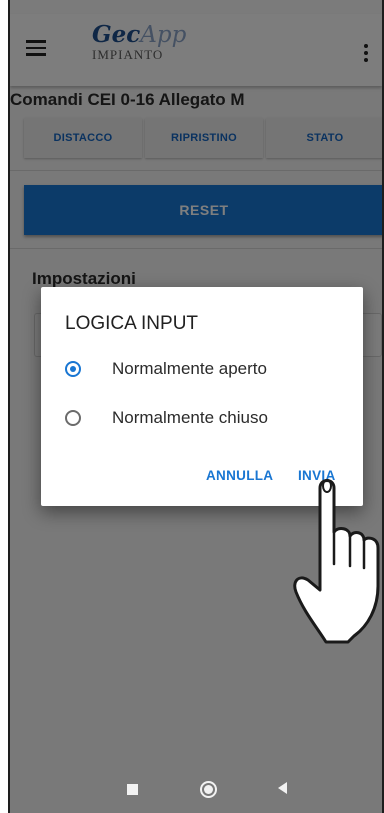 This screenshot has height=813, width=384. Describe the element at coordinates (190, 417) in the screenshot. I see `option-label: Normalmente chiuso` at that location.